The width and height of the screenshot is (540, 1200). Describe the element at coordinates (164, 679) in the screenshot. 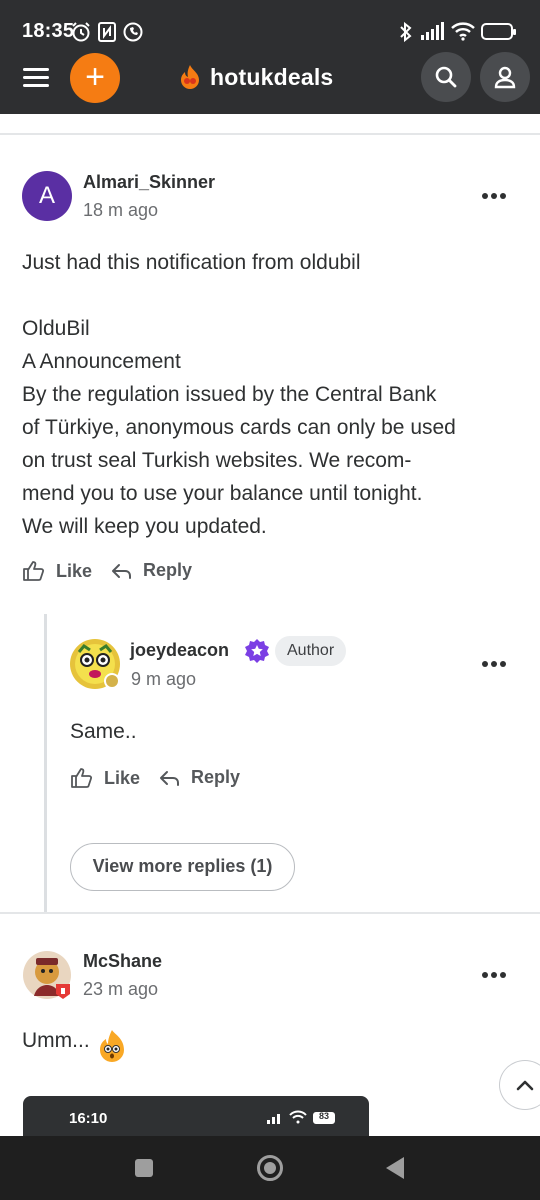

I see `reply-time: 9 m ago` at that location.